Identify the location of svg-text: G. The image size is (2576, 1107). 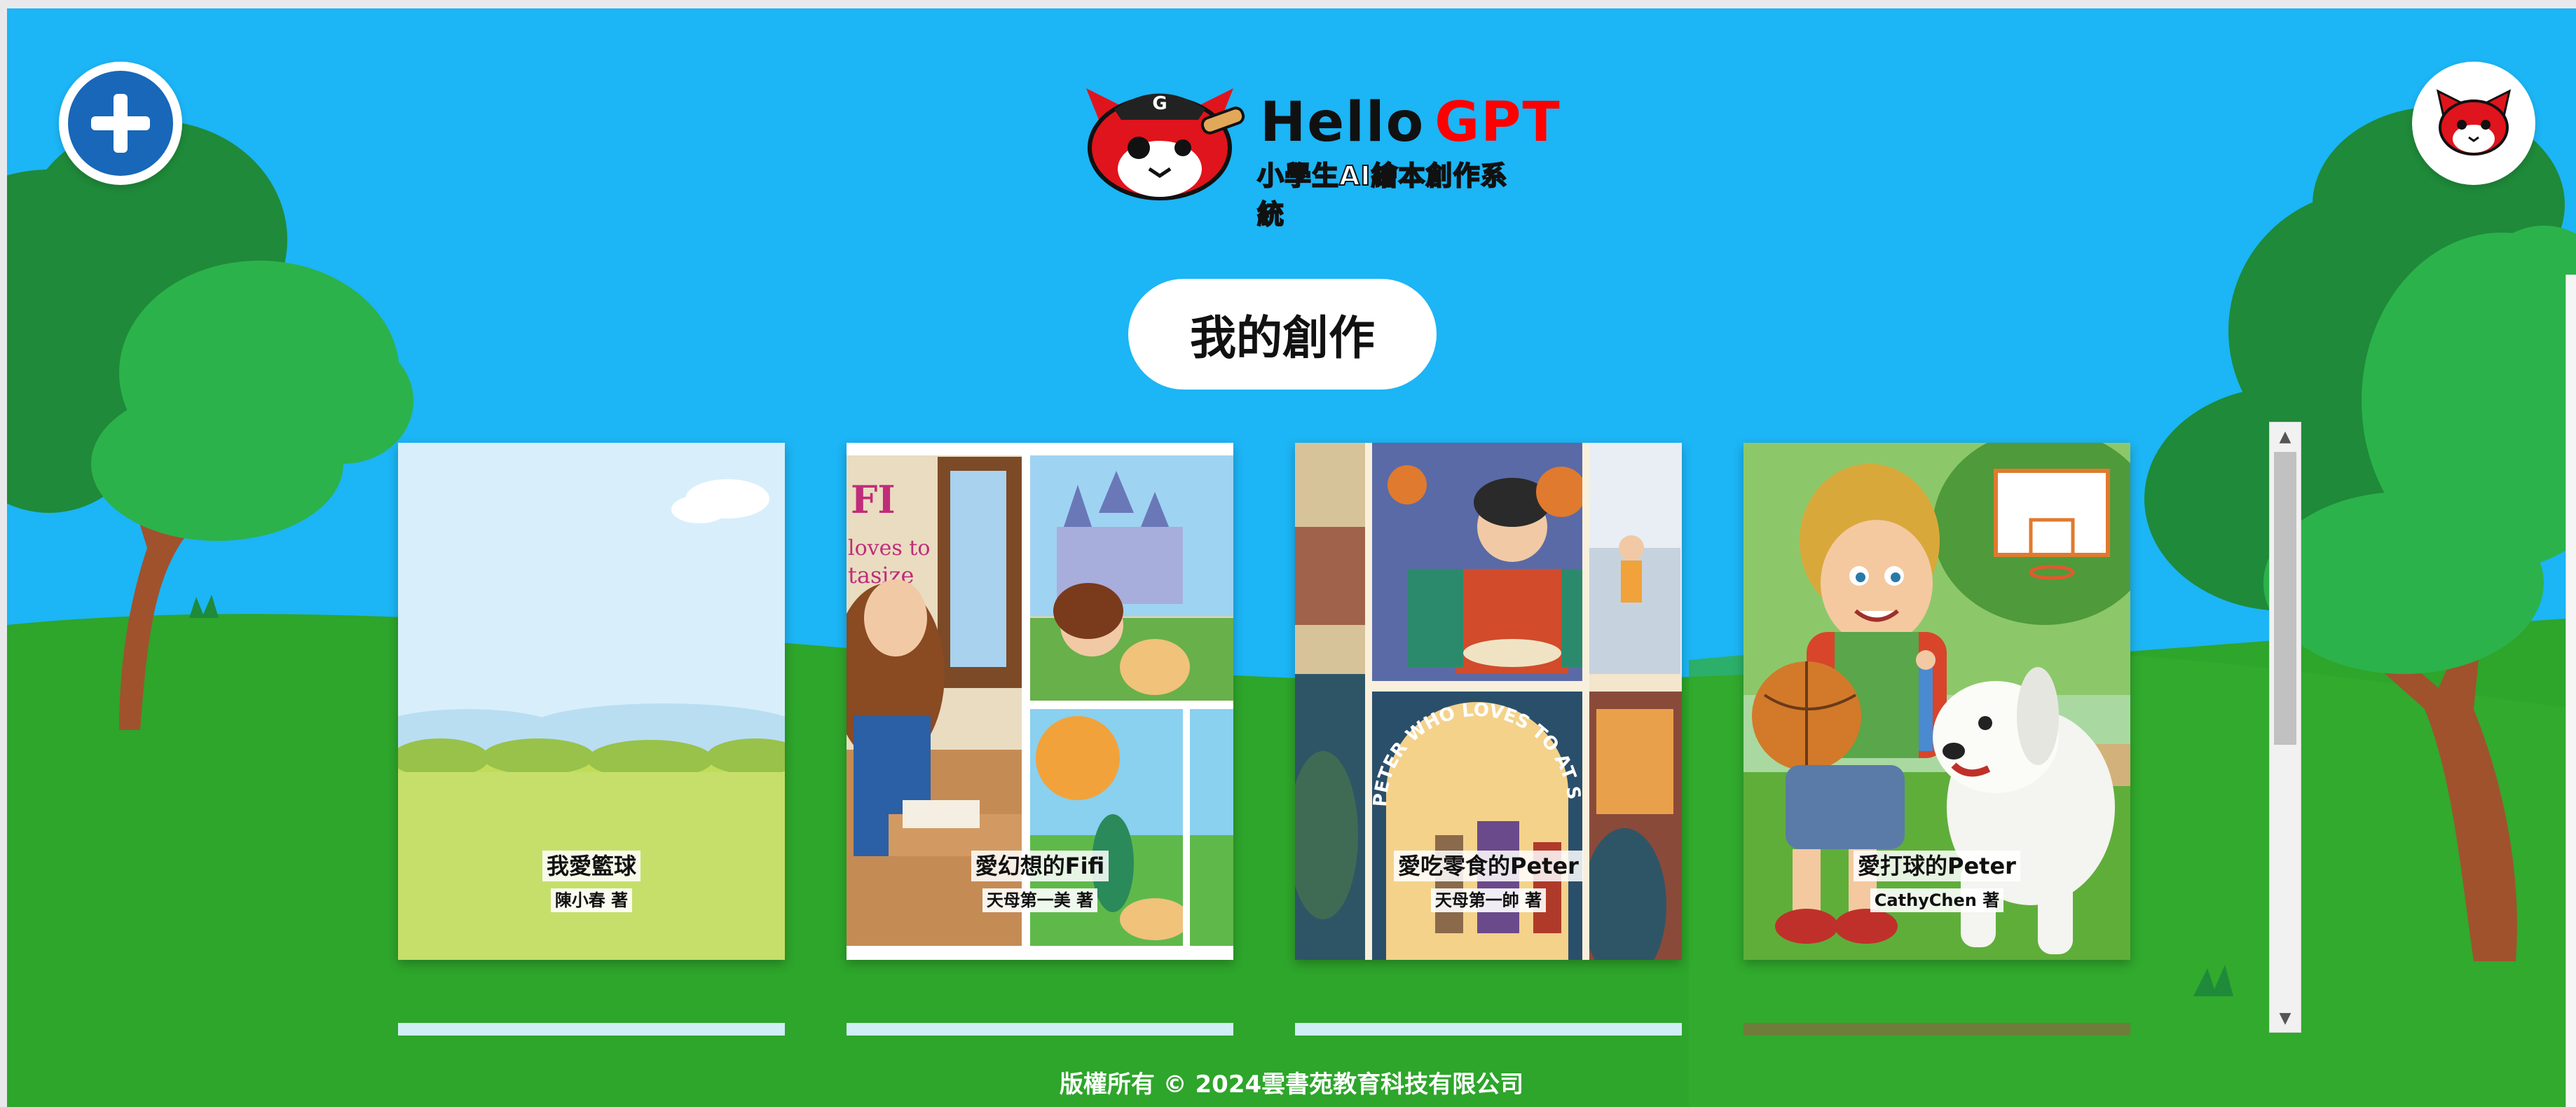
(1159, 103).